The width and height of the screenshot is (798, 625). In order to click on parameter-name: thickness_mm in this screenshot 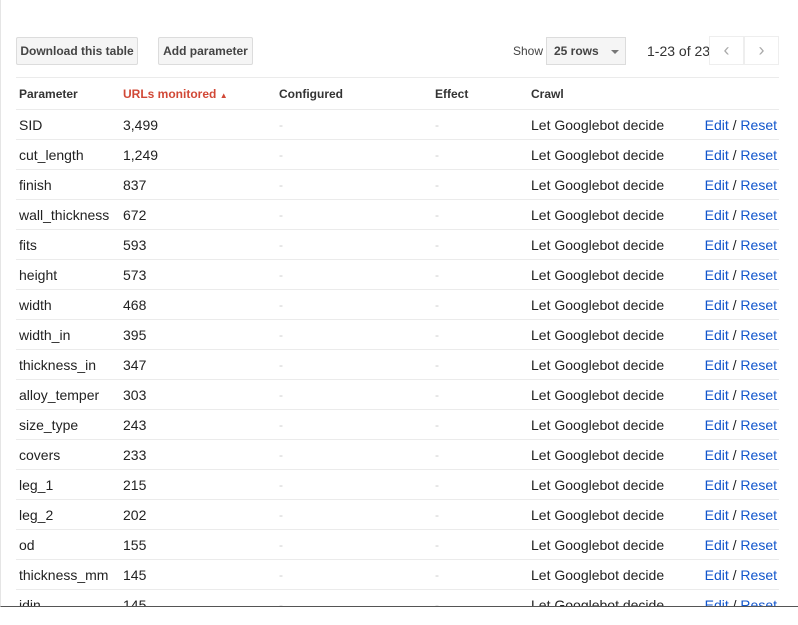, I will do `click(68, 574)`.